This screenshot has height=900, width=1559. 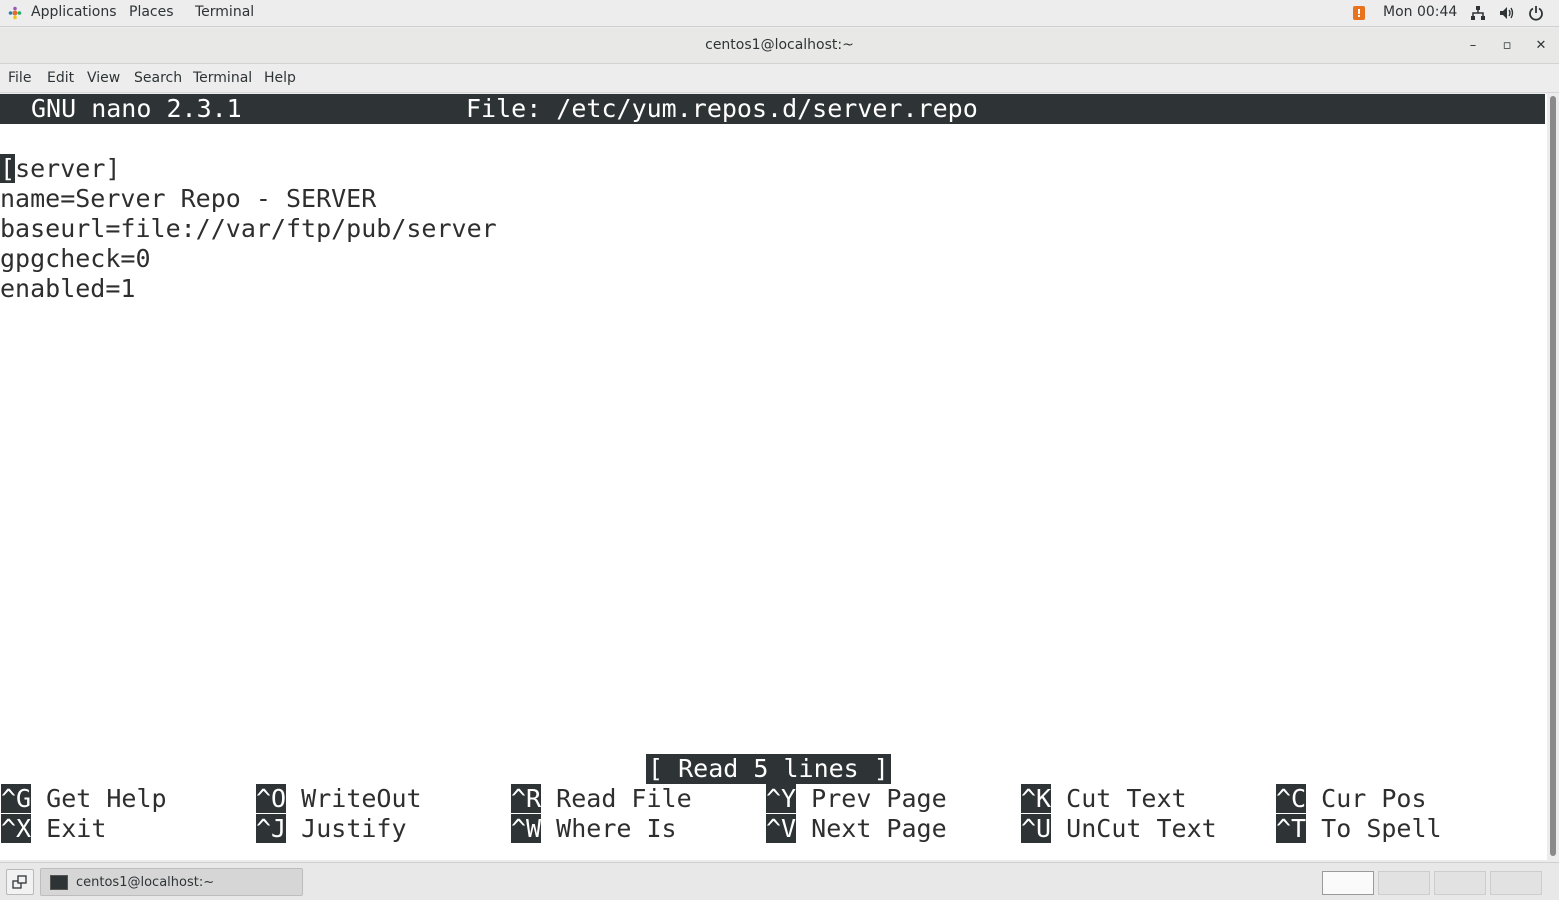 What do you see at coordinates (75, 259) in the screenshot?
I see `file-line-4: gpgcheck=0` at bounding box center [75, 259].